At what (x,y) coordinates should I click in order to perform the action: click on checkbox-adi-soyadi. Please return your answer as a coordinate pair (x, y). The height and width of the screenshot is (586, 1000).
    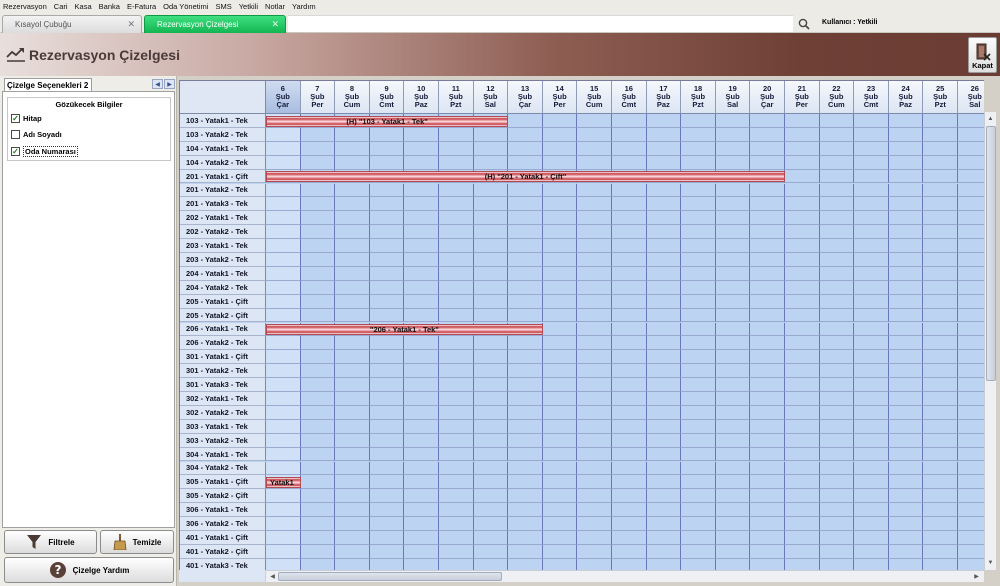
    Looking at the image, I should click on (15, 134).